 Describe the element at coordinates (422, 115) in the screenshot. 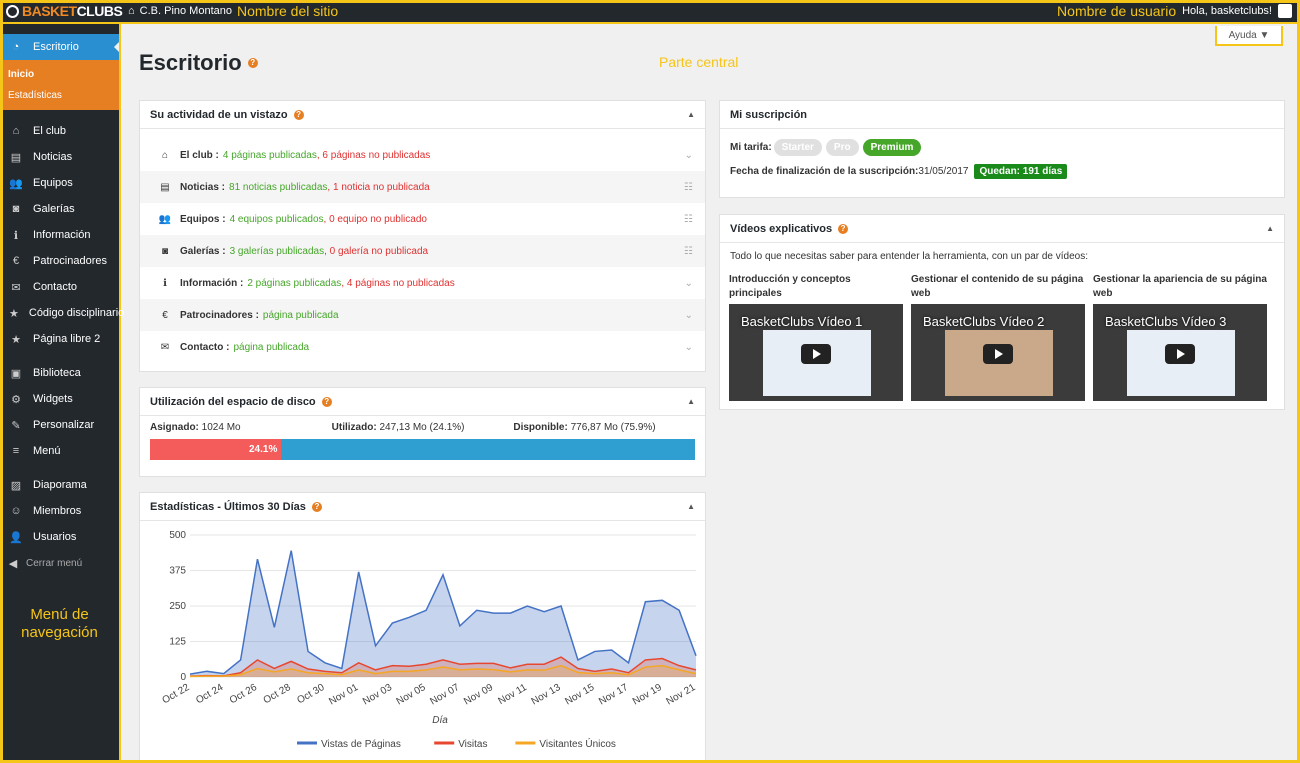

I see `activity-box-header: Su actividad de un vistazo? ▲` at that location.